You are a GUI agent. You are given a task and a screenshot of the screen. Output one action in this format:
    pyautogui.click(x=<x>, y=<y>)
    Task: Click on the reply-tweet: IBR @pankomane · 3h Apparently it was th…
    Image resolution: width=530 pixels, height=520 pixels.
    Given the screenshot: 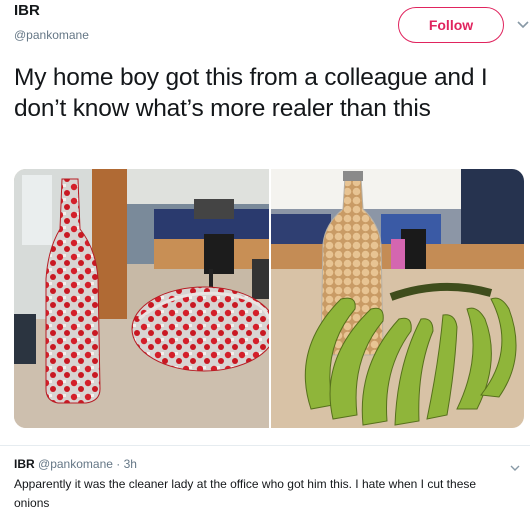 What is the action you would take?
    pyautogui.click(x=265, y=482)
    